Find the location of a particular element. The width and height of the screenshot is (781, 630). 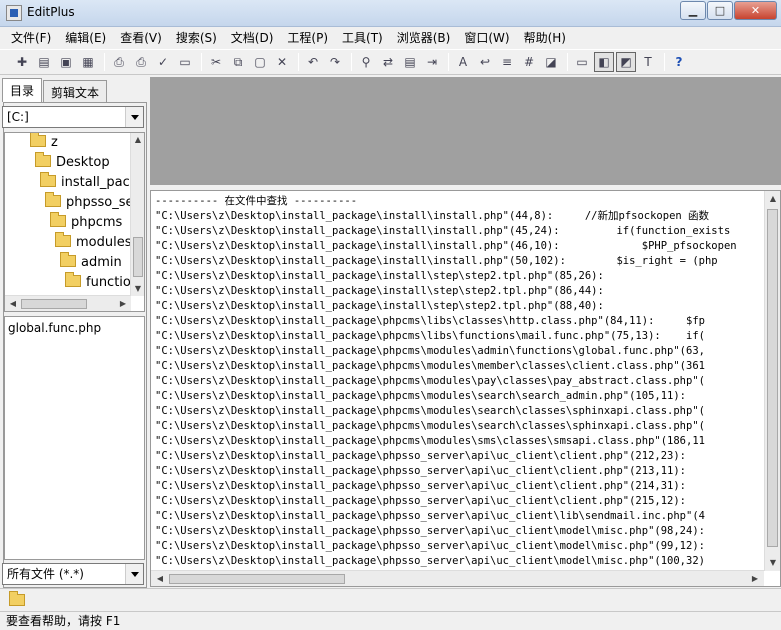

document-button: ▭ is located at coordinates (185, 62).